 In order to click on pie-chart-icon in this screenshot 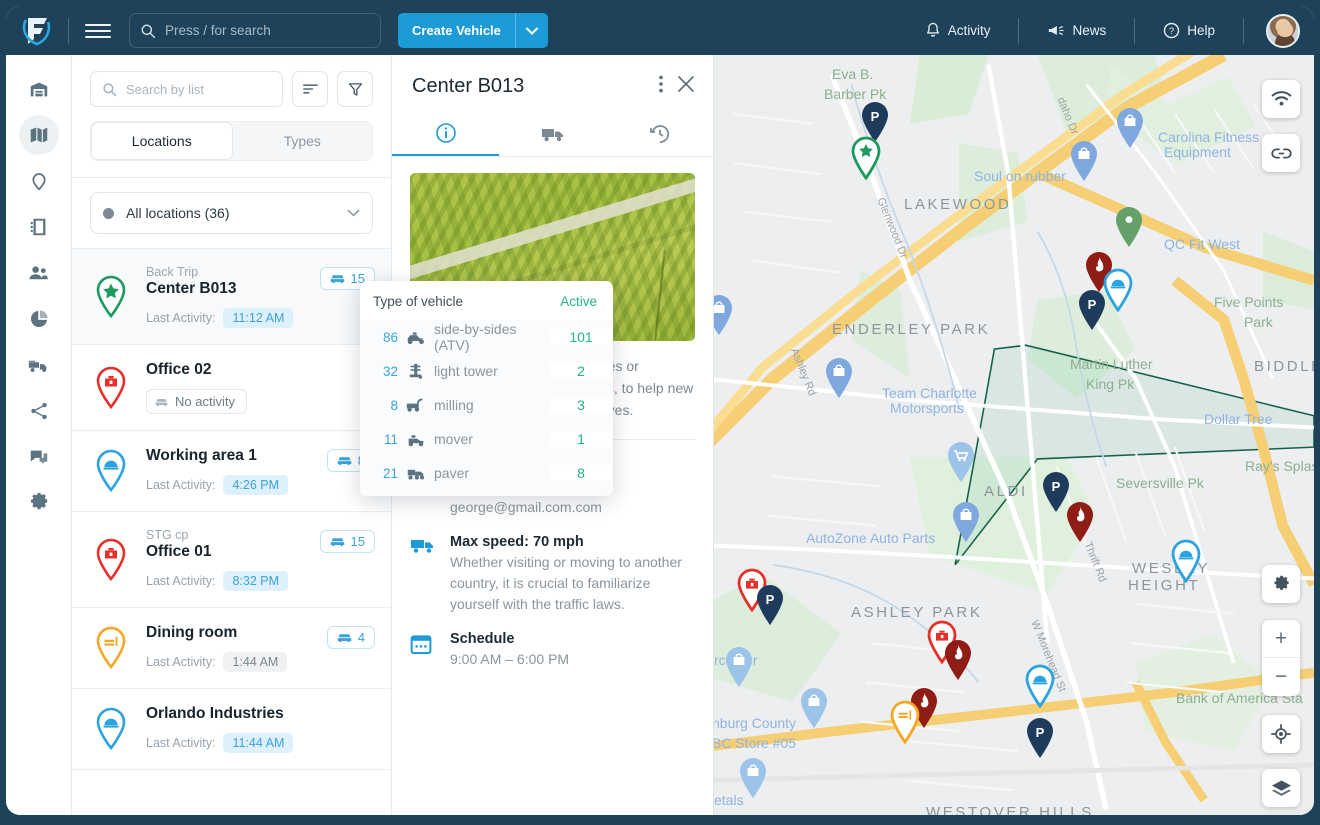, I will do `click(39, 319)`.